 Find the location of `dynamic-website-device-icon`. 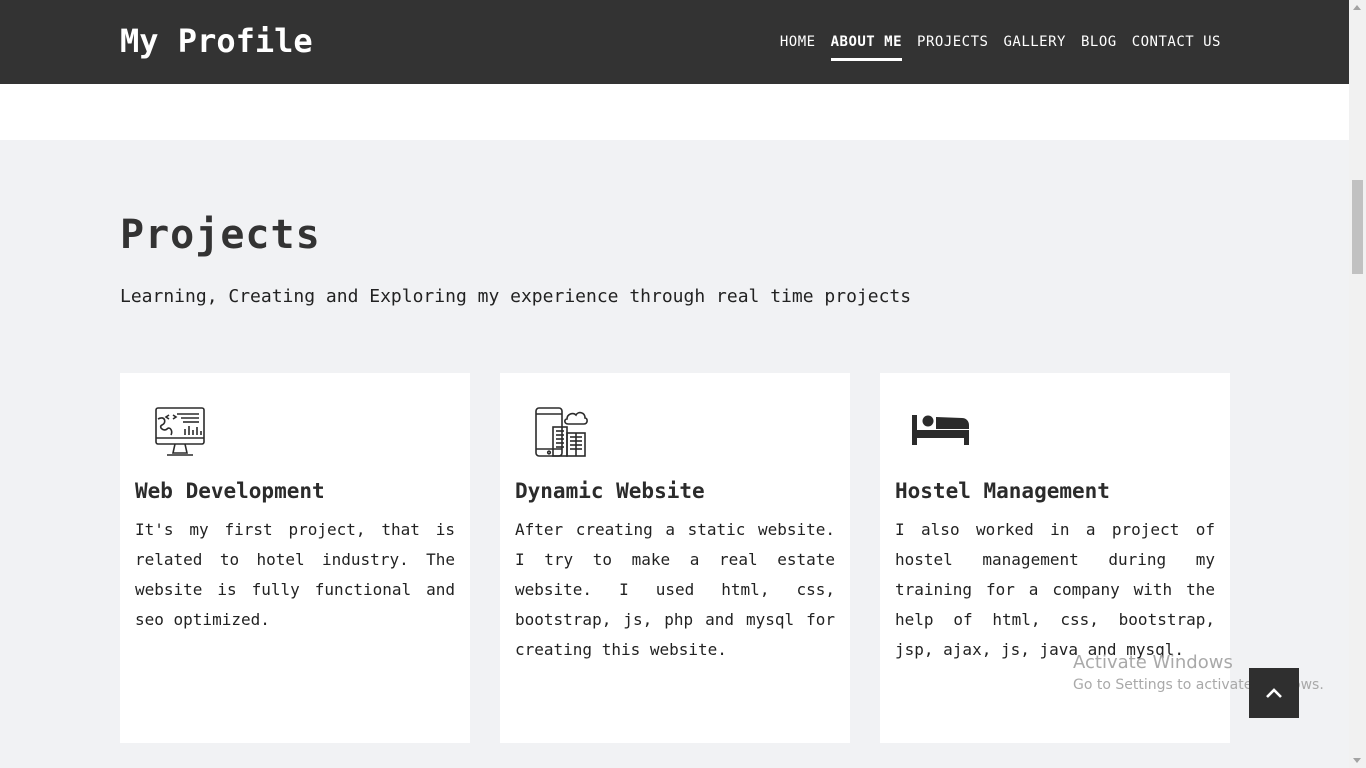

dynamic-website-device-icon is located at coordinates (561, 432).